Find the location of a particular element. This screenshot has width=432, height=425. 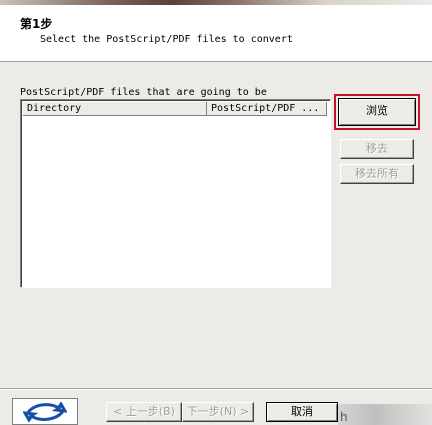

cancel-button: 取消 is located at coordinates (302, 412).